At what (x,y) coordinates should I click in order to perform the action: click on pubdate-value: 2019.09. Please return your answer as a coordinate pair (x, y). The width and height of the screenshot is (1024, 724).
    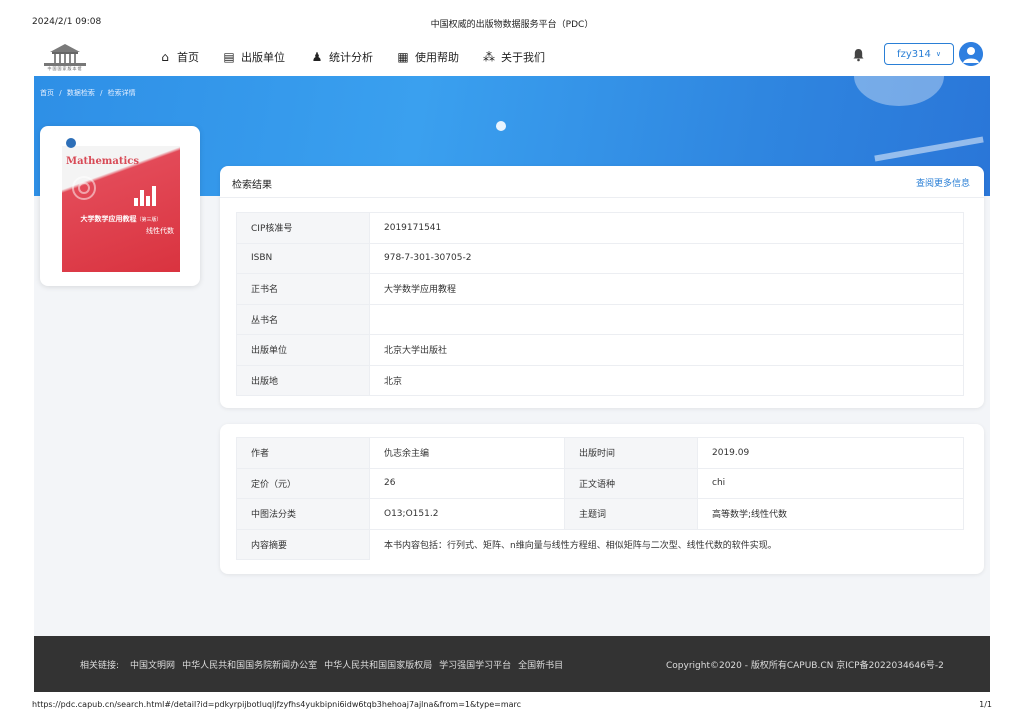
    Looking at the image, I should click on (830, 453).